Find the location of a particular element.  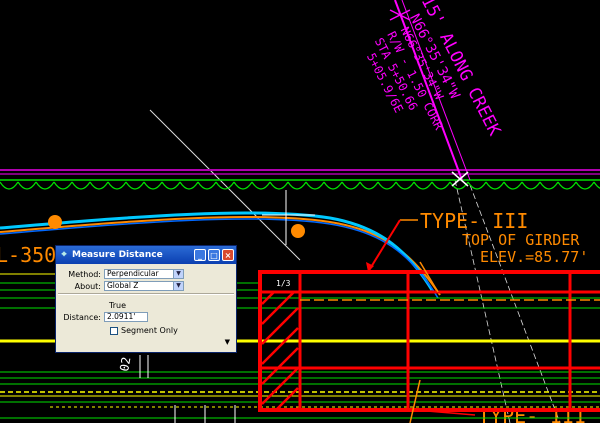

dialog-title: Measure Distance is located at coordinates (117, 255).